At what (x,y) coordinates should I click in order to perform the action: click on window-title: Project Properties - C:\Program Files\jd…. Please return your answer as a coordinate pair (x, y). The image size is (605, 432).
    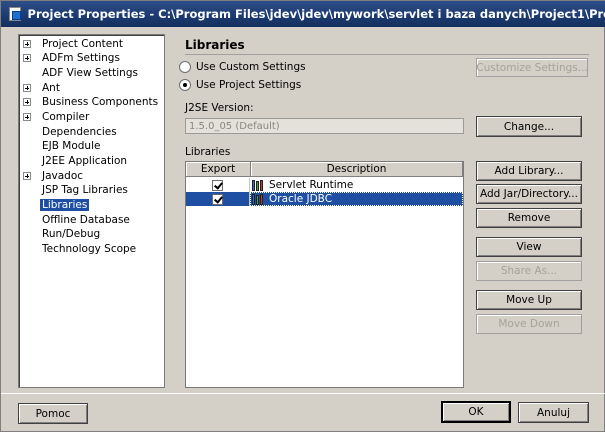
    Looking at the image, I should click on (316, 14).